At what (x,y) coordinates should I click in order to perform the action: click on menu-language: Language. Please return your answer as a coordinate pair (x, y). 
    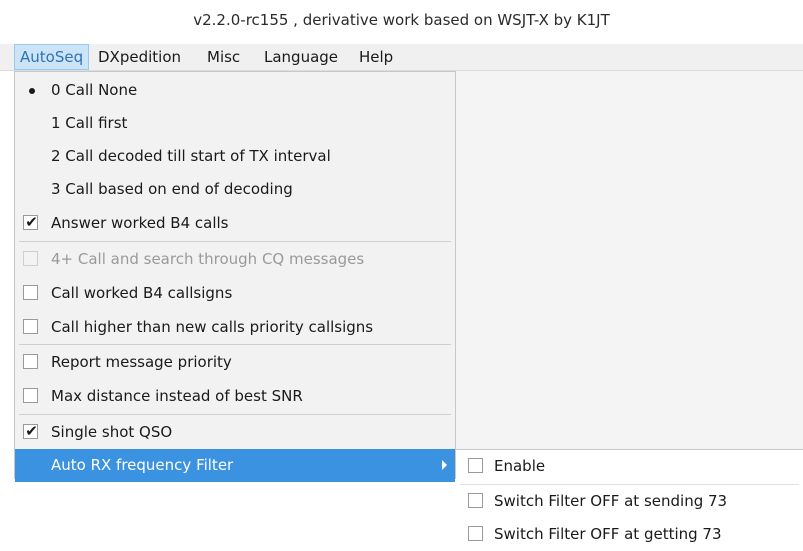
    Looking at the image, I should click on (301, 57).